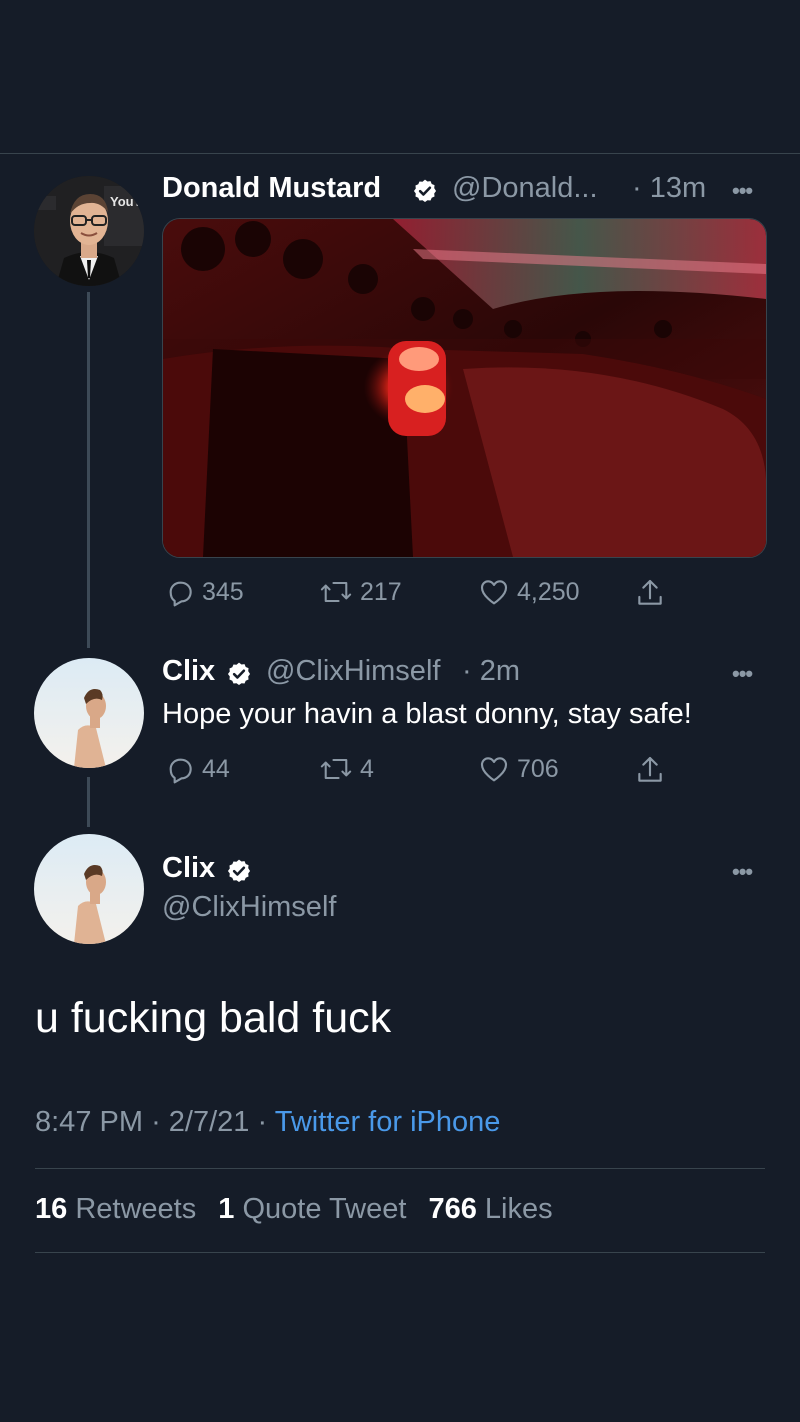  I want to click on author-name: Donald Mustard, so click(271, 188).